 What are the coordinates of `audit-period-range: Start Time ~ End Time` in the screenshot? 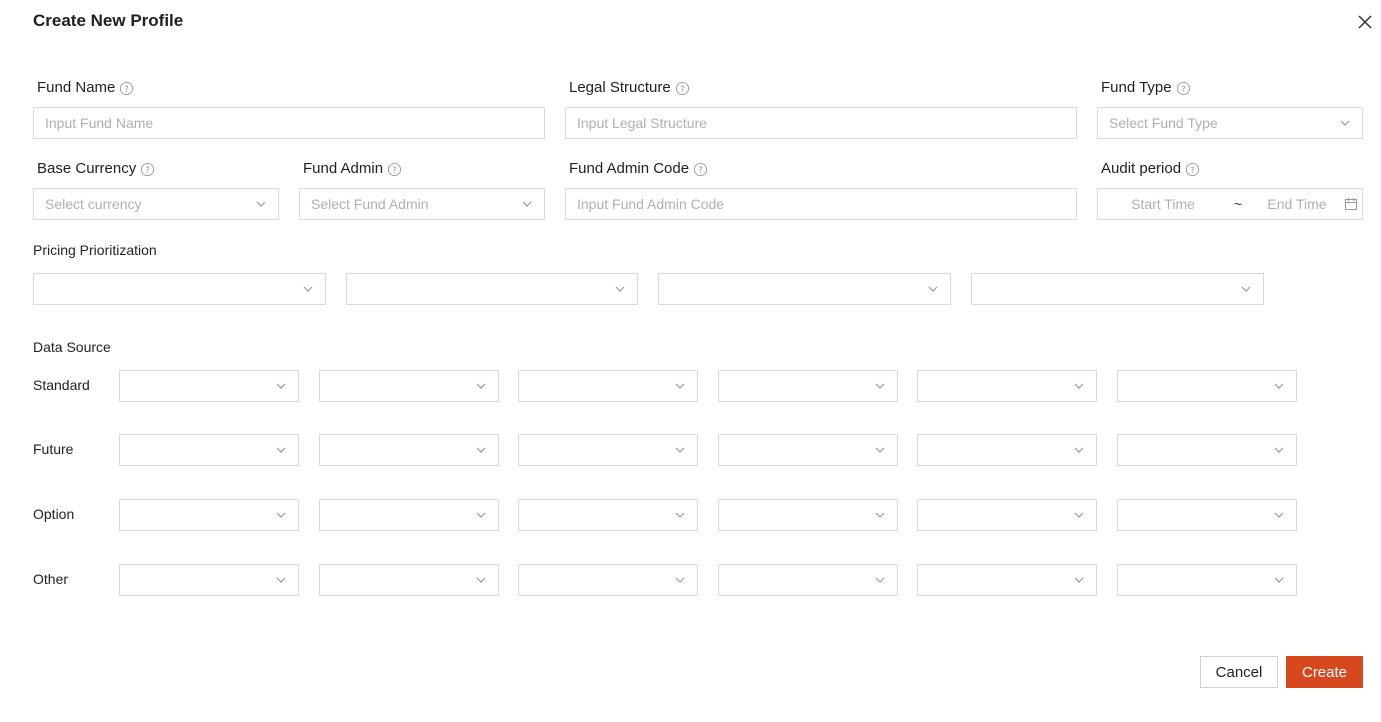 It's located at (1230, 204).